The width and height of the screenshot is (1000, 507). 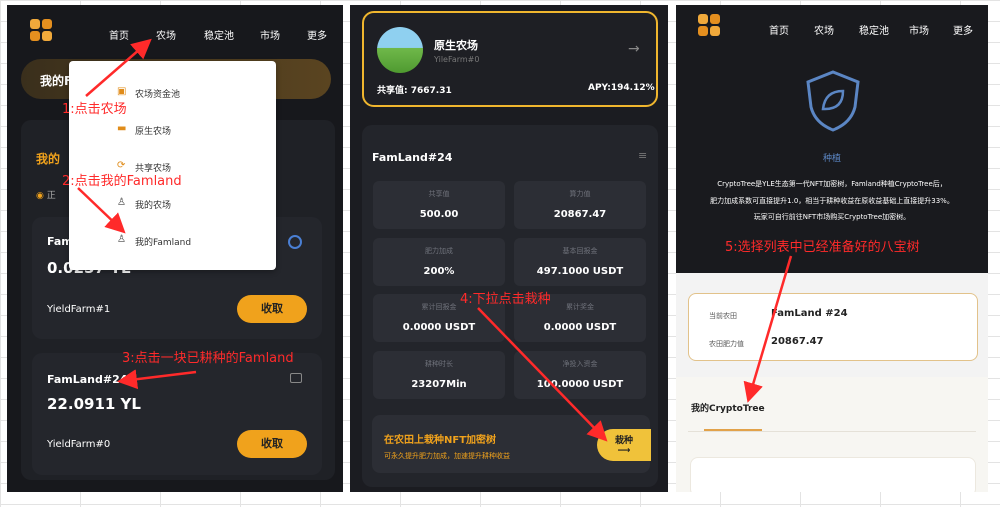 I want to click on refresh-icon, so click(x=295, y=242).